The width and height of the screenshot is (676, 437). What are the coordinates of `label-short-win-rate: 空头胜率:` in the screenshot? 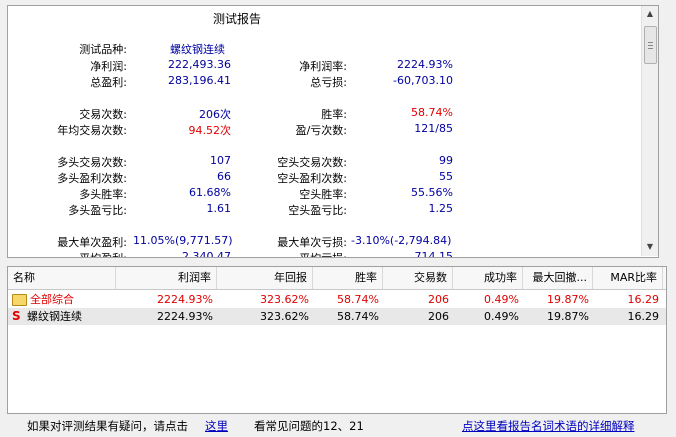 It's located at (323, 194).